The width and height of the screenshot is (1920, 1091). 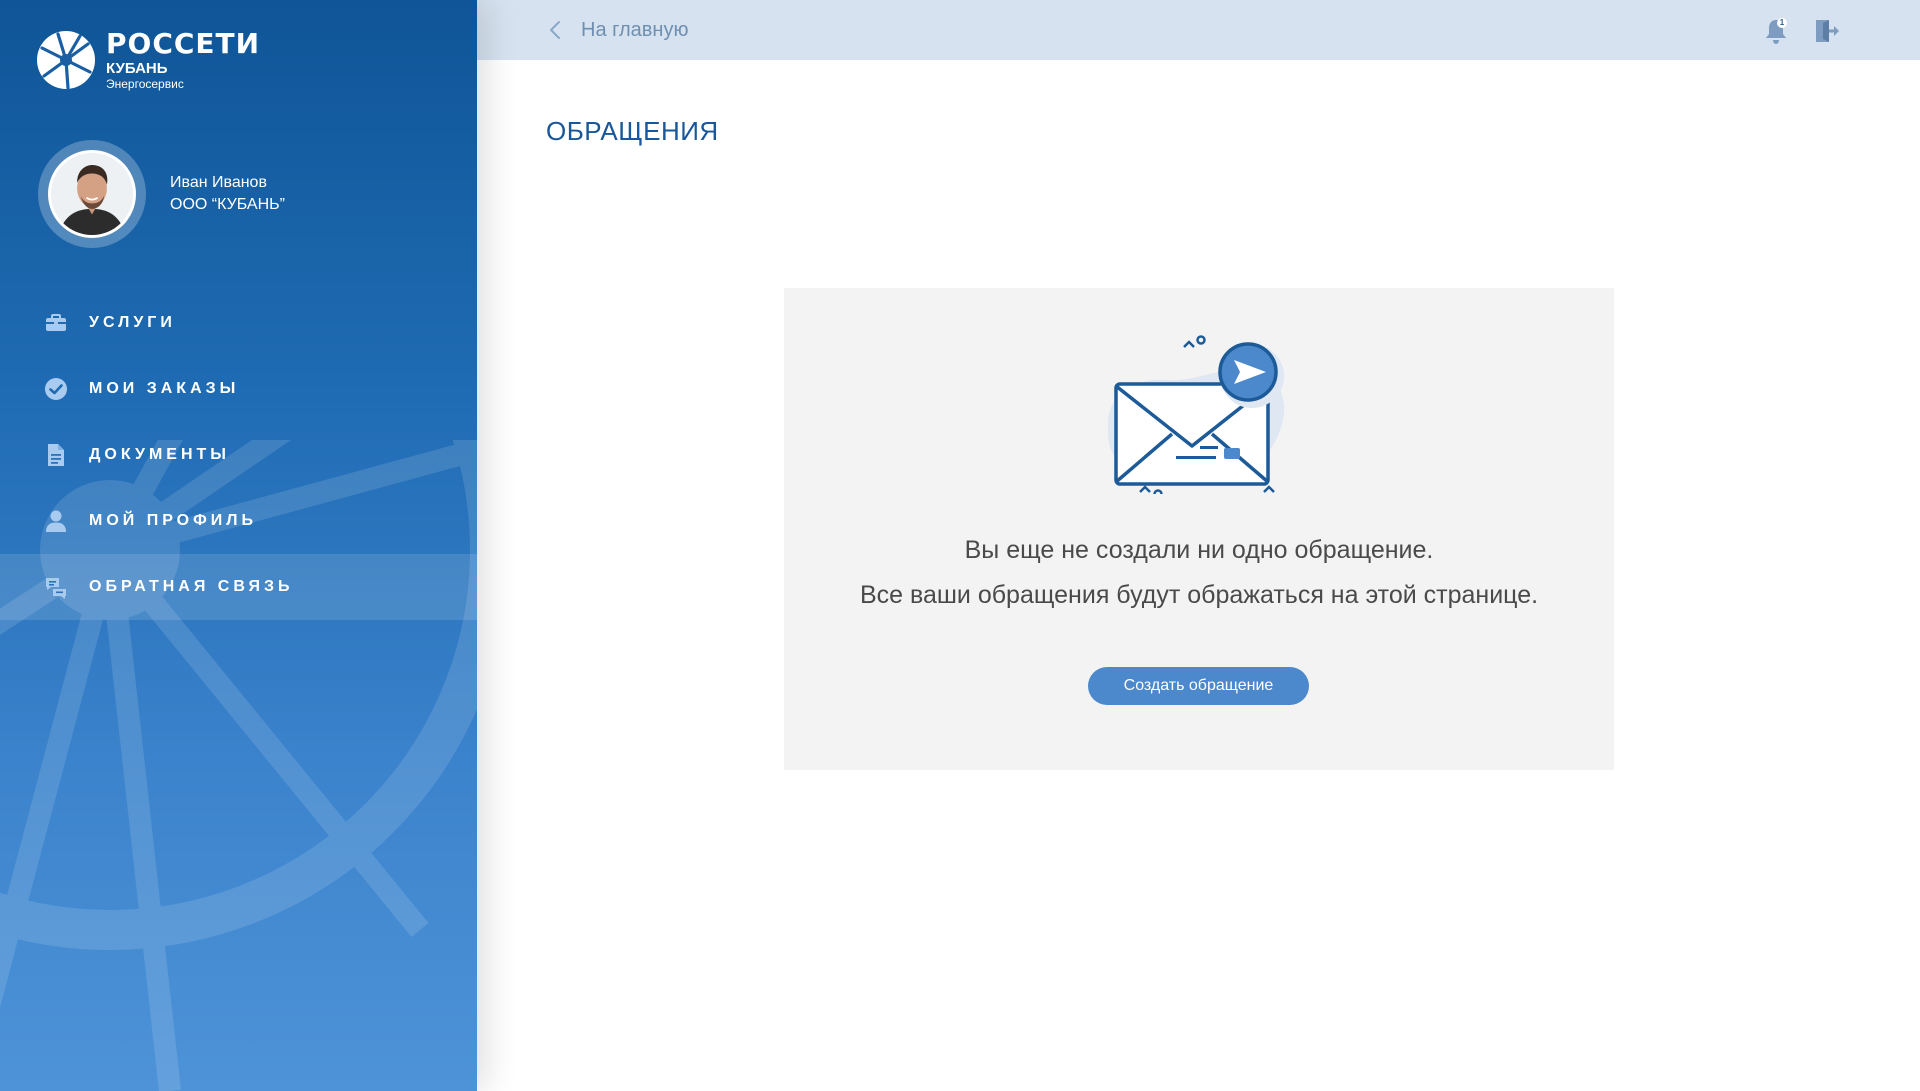 What do you see at coordinates (145, 84) in the screenshot?
I see `brand-subtitle: Энергосервис` at bounding box center [145, 84].